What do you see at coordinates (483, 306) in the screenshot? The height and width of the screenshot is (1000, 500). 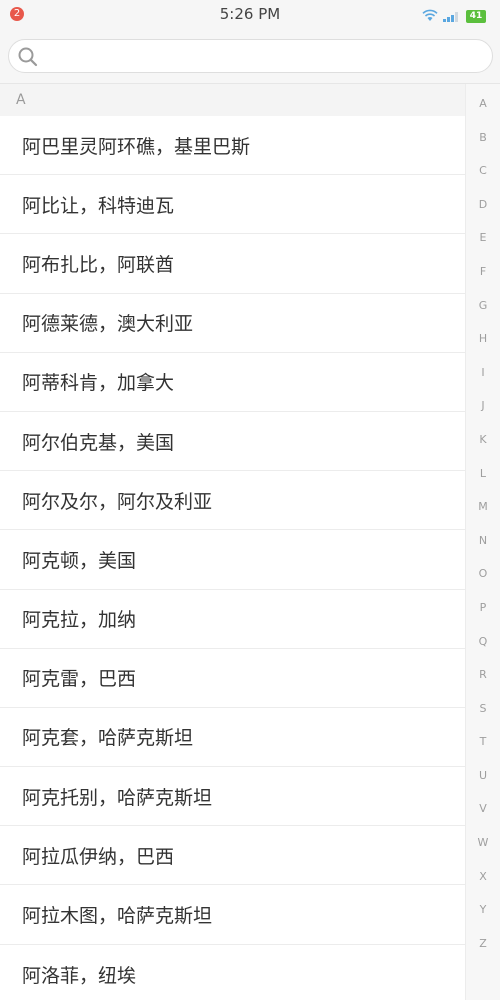 I see `index-letter-g: G` at bounding box center [483, 306].